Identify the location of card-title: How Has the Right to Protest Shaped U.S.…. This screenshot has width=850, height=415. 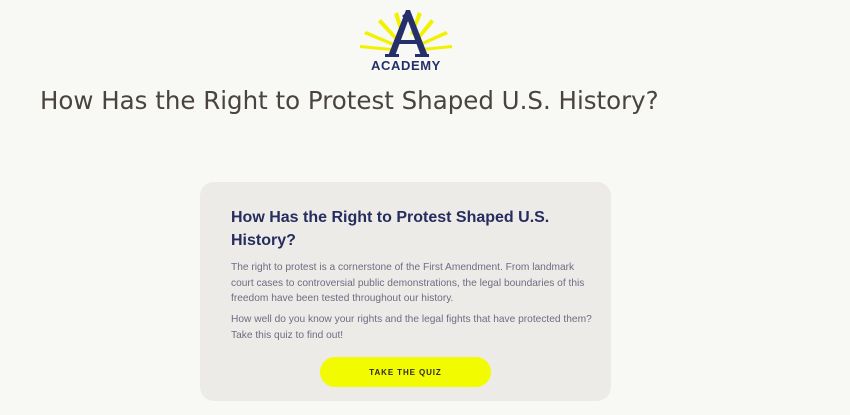
(390, 229).